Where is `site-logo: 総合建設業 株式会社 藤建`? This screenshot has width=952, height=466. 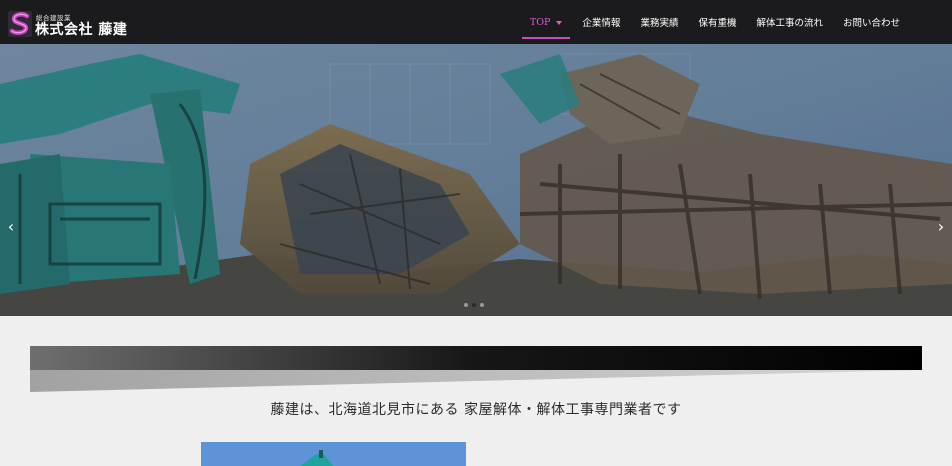 site-logo: 総合建設業 株式会社 藤建 is located at coordinates (76, 24).